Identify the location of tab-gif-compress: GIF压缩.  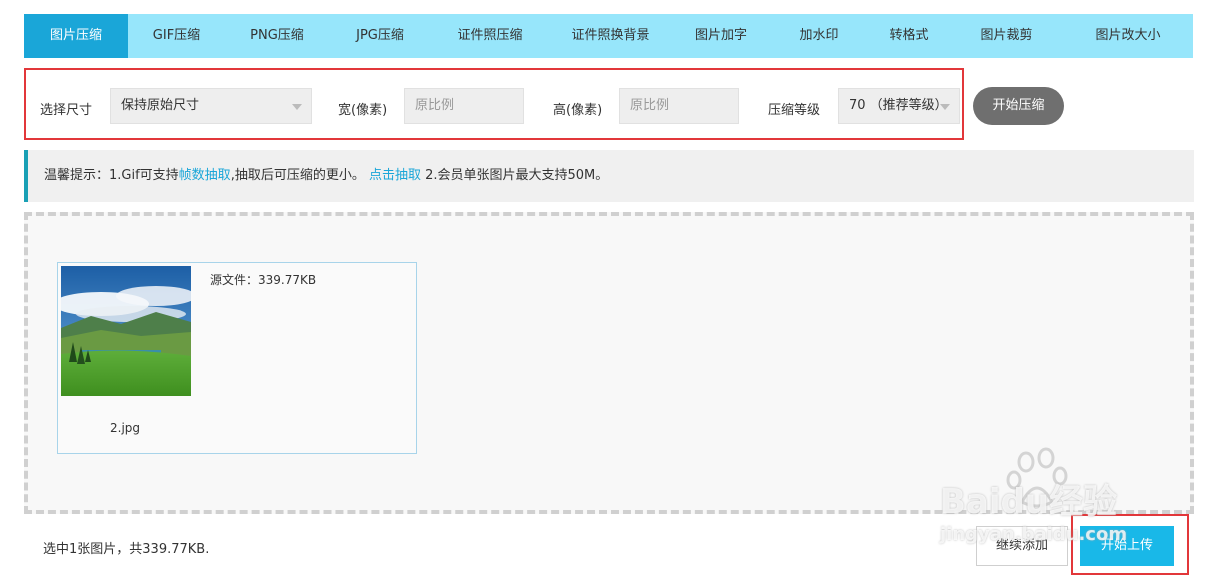
(176, 36).